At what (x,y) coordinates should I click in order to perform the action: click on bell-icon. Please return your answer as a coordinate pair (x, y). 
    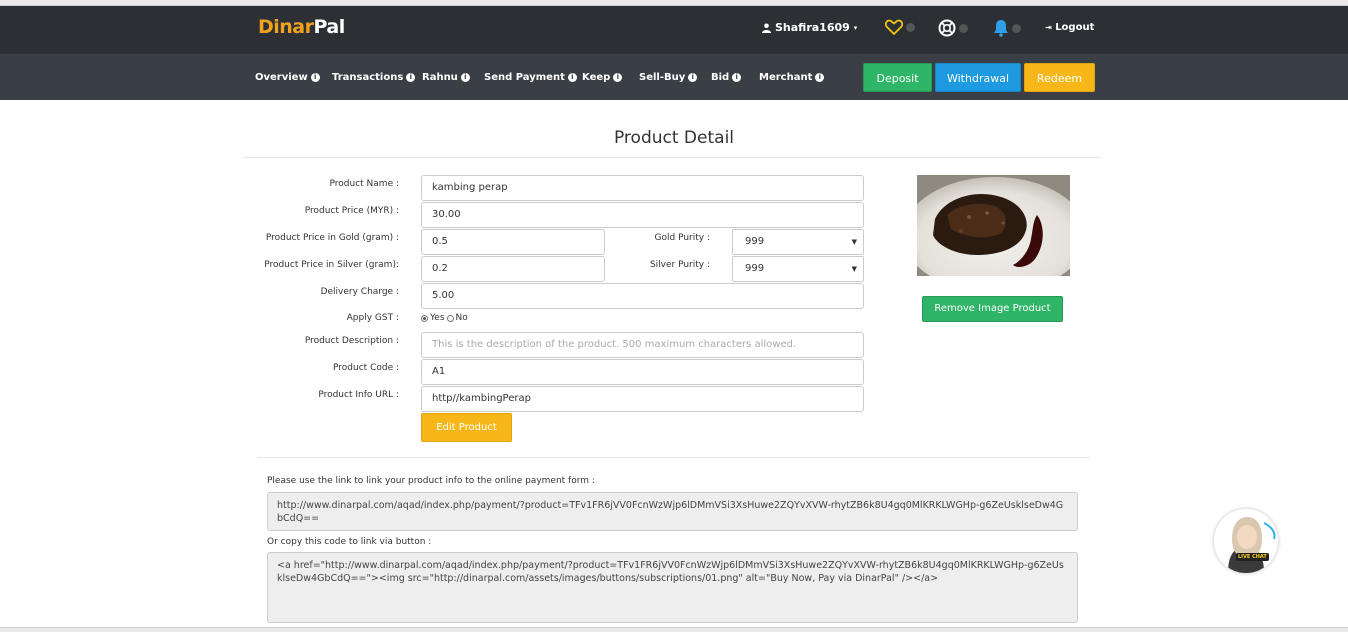
    Looking at the image, I should click on (1001, 28).